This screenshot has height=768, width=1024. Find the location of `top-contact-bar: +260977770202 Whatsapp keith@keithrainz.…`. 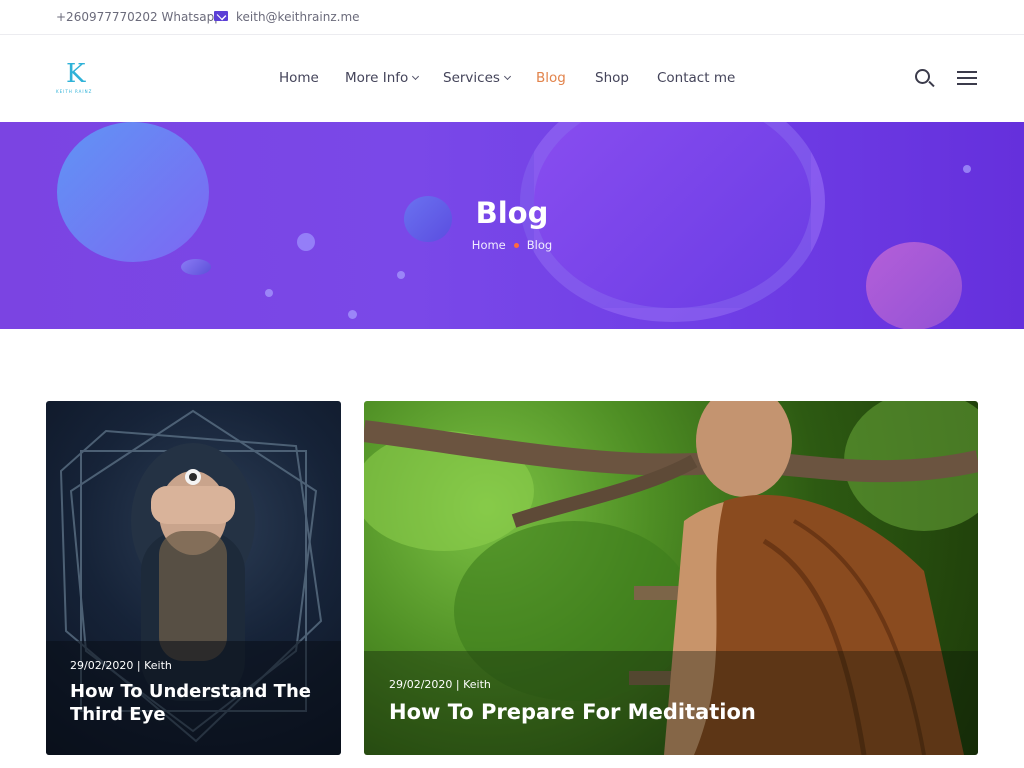

top-contact-bar: +260977770202 Whatsapp keith@keithrainz.… is located at coordinates (512, 17).